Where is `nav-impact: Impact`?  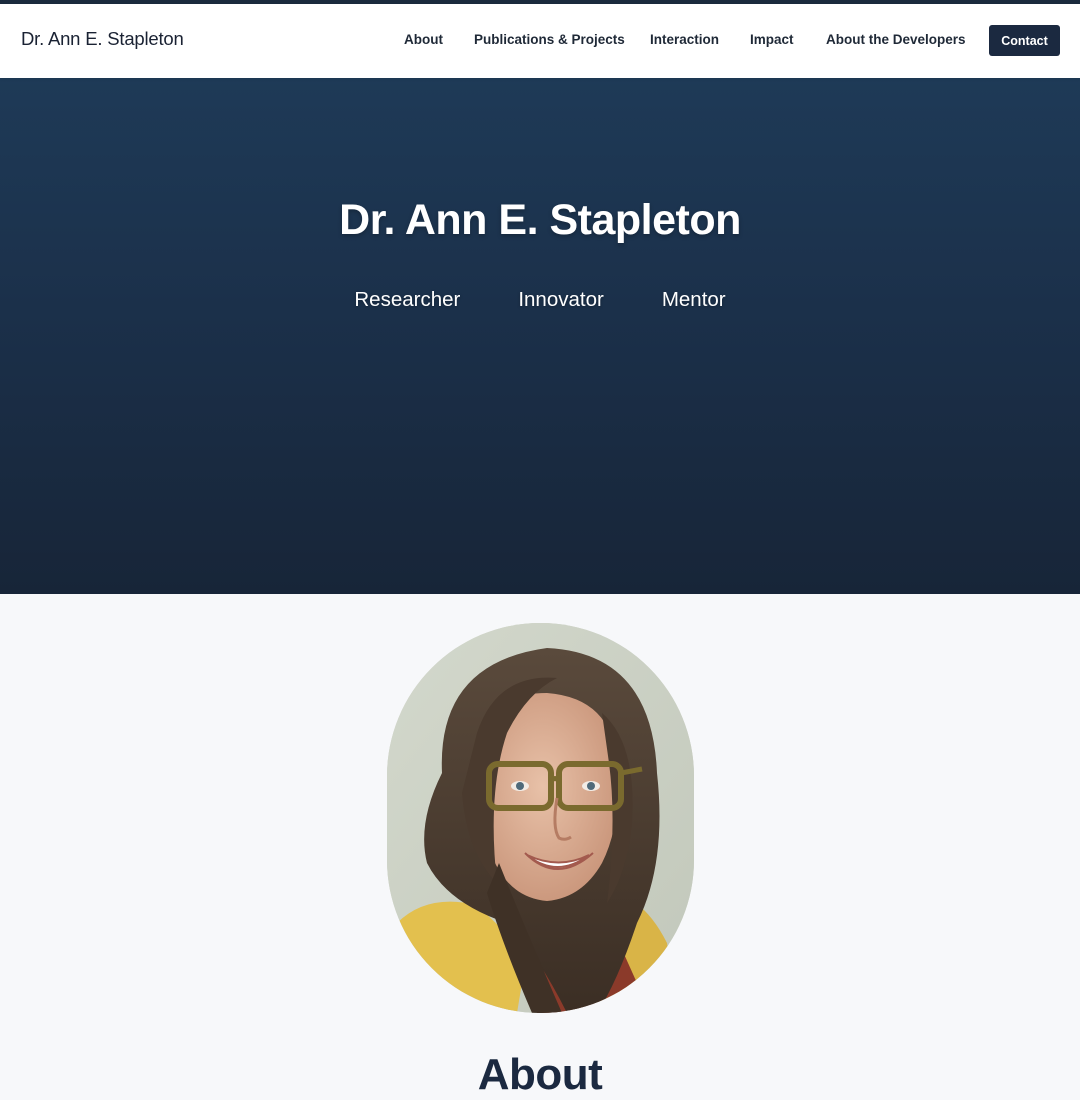
nav-impact: Impact is located at coordinates (772, 39).